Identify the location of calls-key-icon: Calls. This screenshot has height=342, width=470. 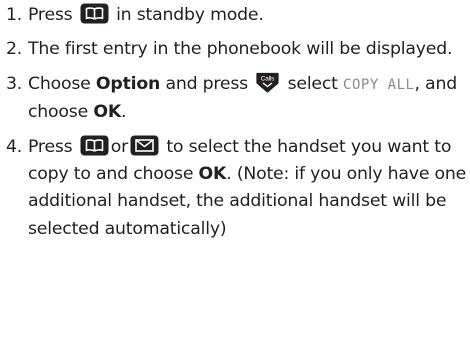
(267, 82).